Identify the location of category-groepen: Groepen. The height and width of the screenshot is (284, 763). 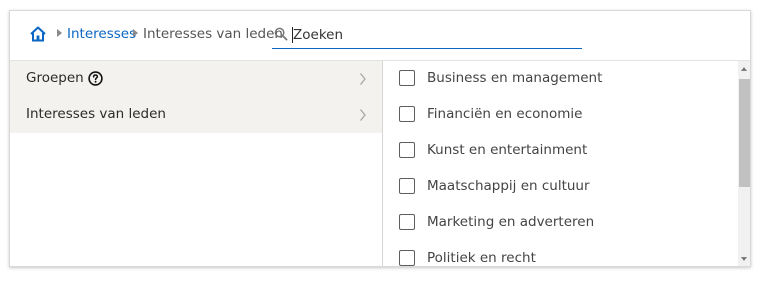
(196, 79).